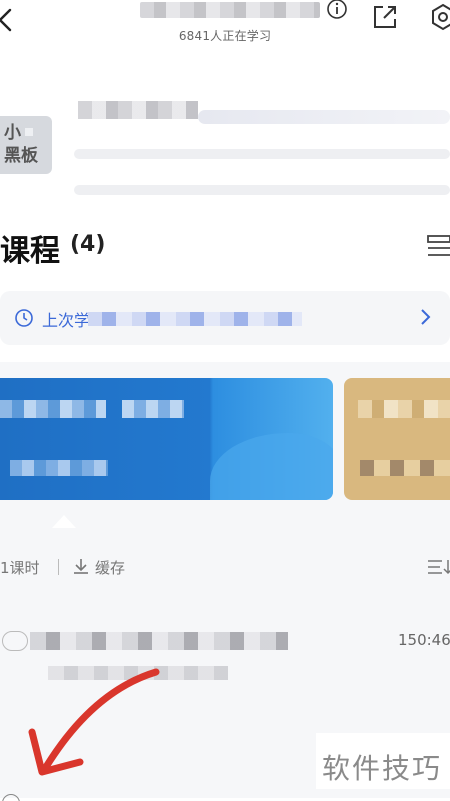  What do you see at coordinates (110, 567) in the screenshot?
I see `cache-button: 缓存` at bounding box center [110, 567].